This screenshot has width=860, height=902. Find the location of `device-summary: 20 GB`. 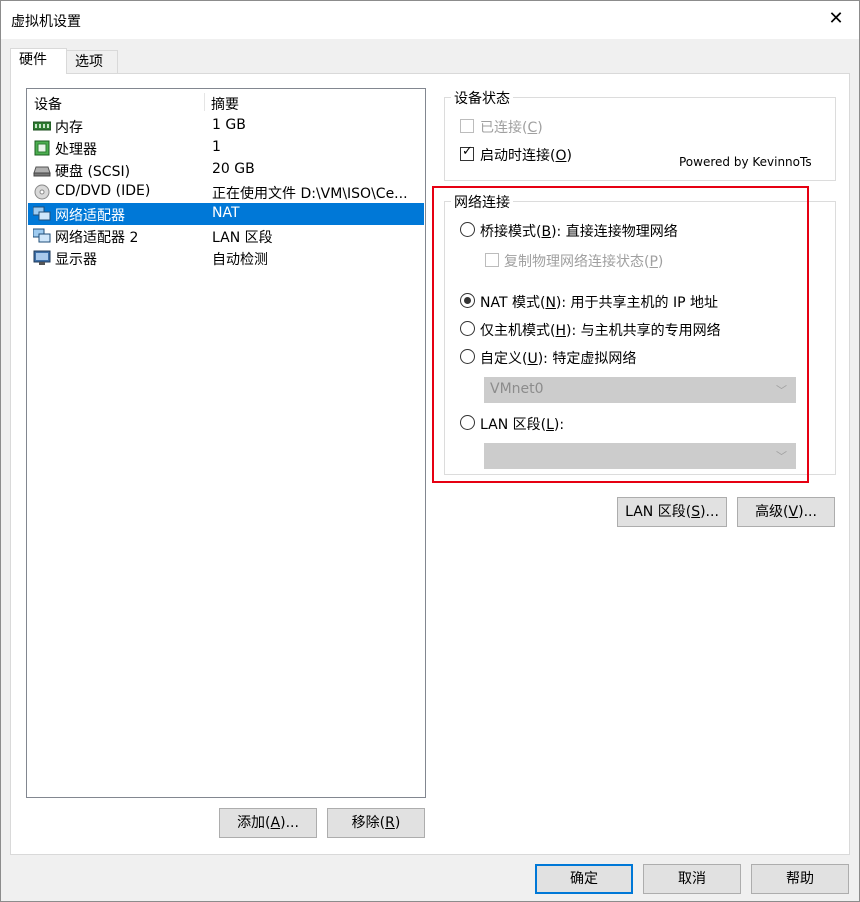

device-summary: 20 GB is located at coordinates (233, 169).